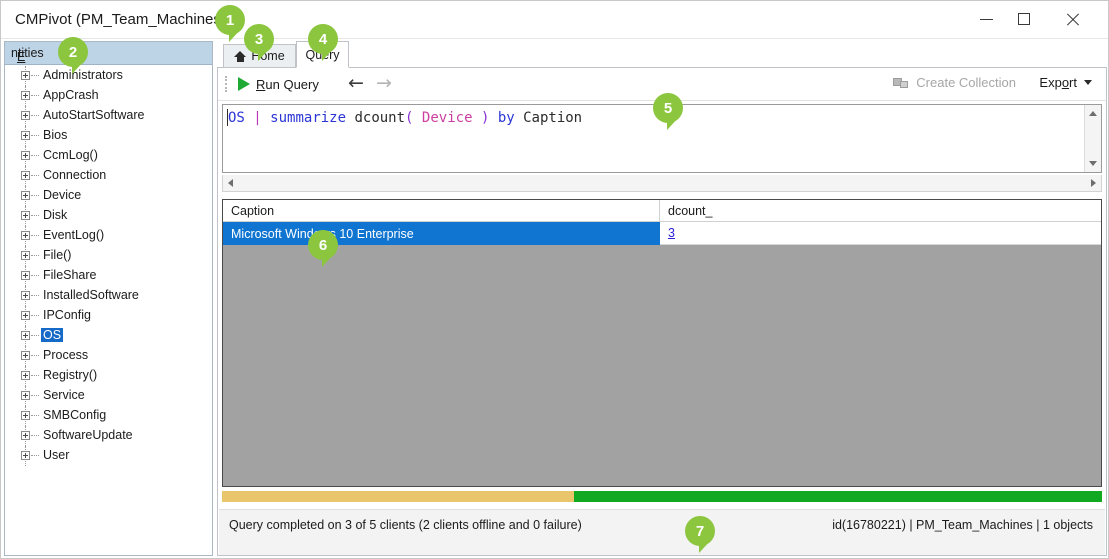 The height and width of the screenshot is (559, 1109). I want to click on create-collection-button: Create Collection, so click(954, 82).